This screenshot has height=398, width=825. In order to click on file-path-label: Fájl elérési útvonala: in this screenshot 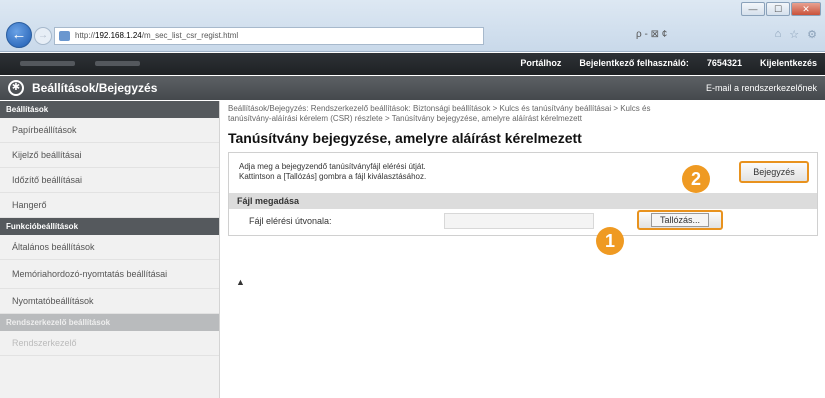, I will do `click(290, 221)`.